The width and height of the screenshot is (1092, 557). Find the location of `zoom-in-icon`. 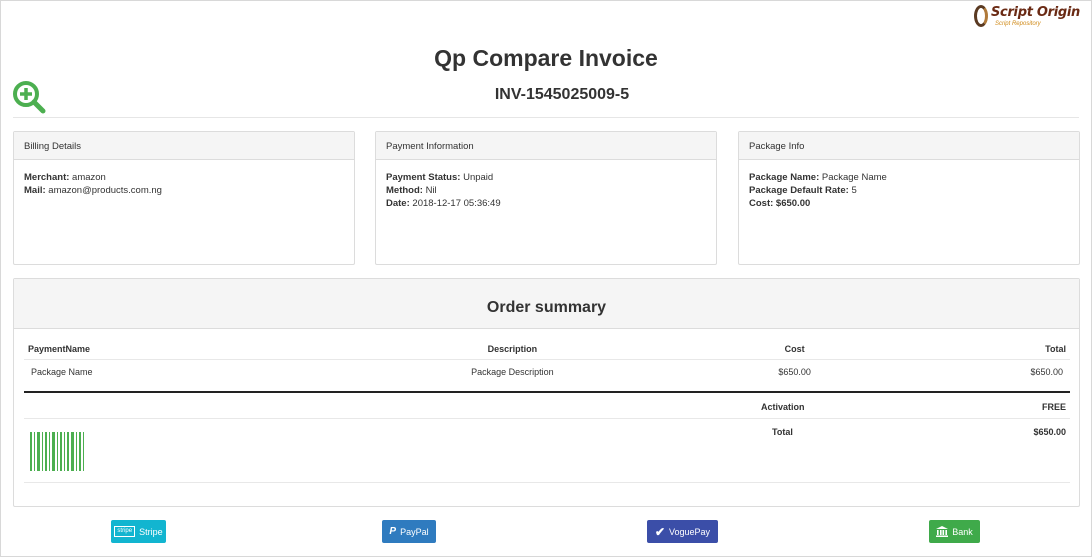

zoom-in-icon is located at coordinates (29, 97).